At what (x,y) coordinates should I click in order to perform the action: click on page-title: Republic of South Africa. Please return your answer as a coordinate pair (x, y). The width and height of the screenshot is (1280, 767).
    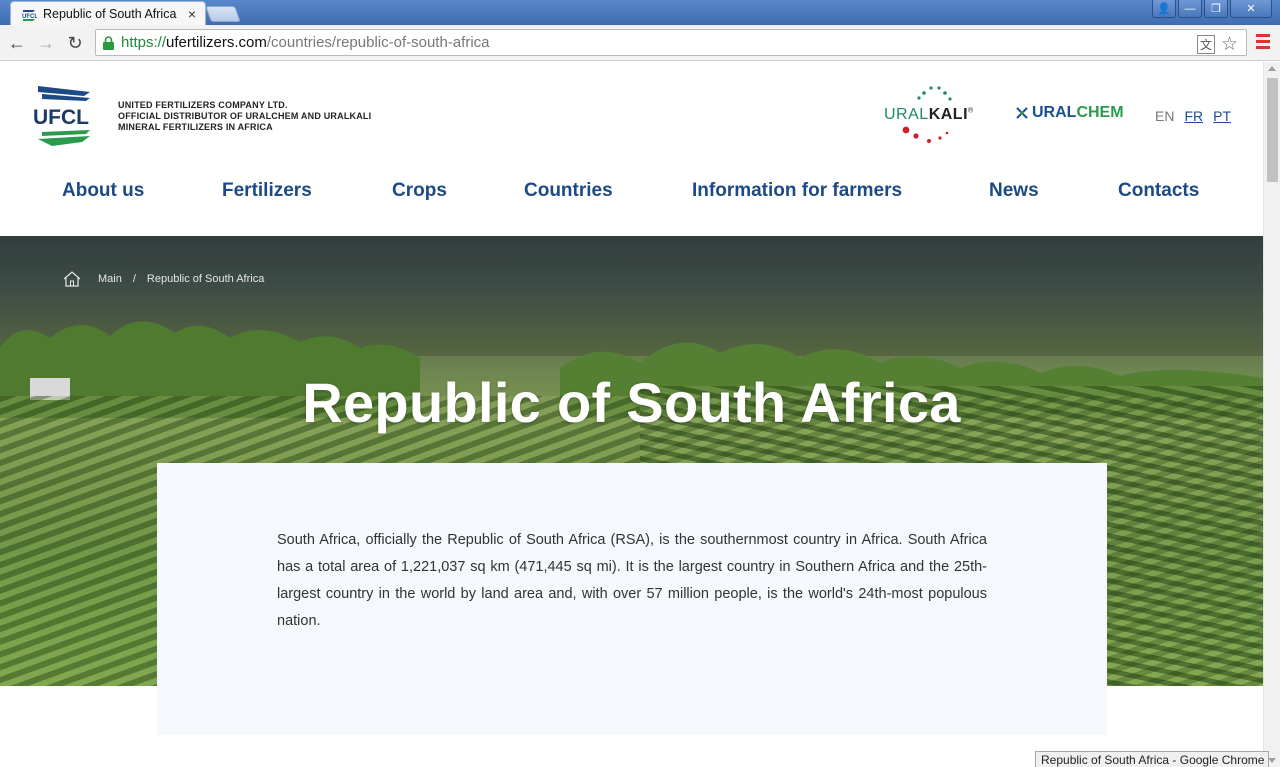
    Looking at the image, I should click on (631, 402).